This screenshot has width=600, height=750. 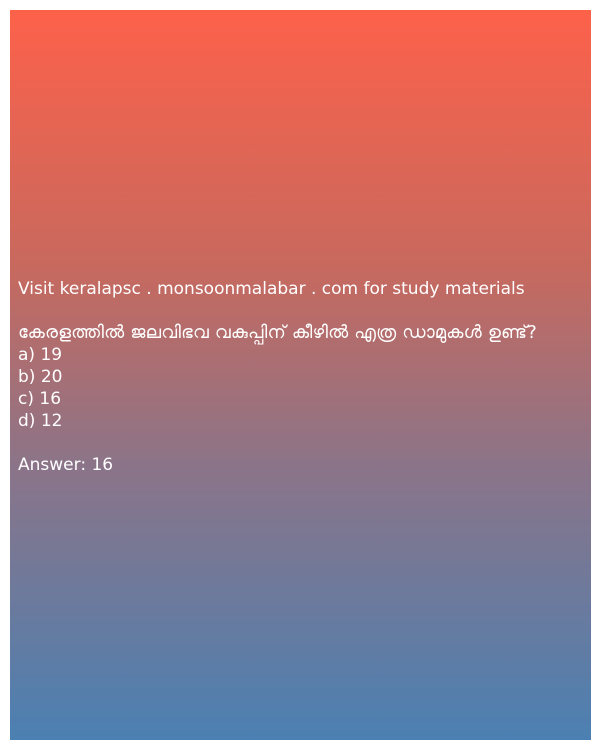 What do you see at coordinates (40, 399) in the screenshot?
I see `option-c: c) 16` at bounding box center [40, 399].